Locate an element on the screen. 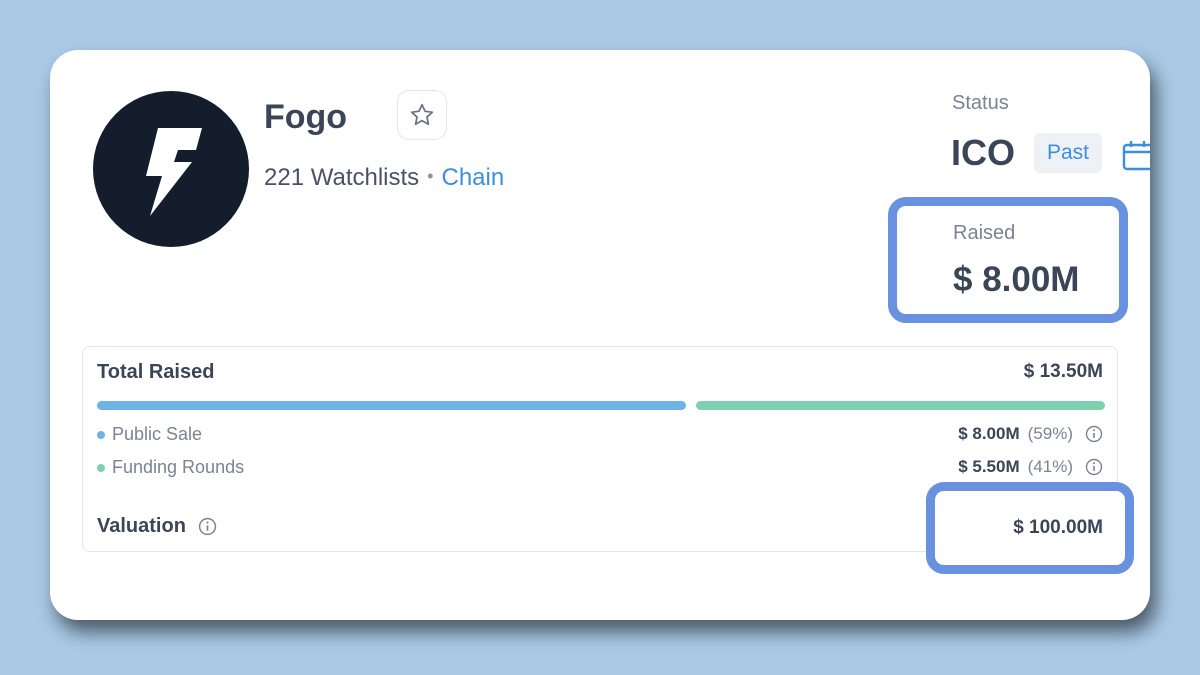 This screenshot has width=1200, height=675. public-sale-label: Public Sale is located at coordinates (157, 434).